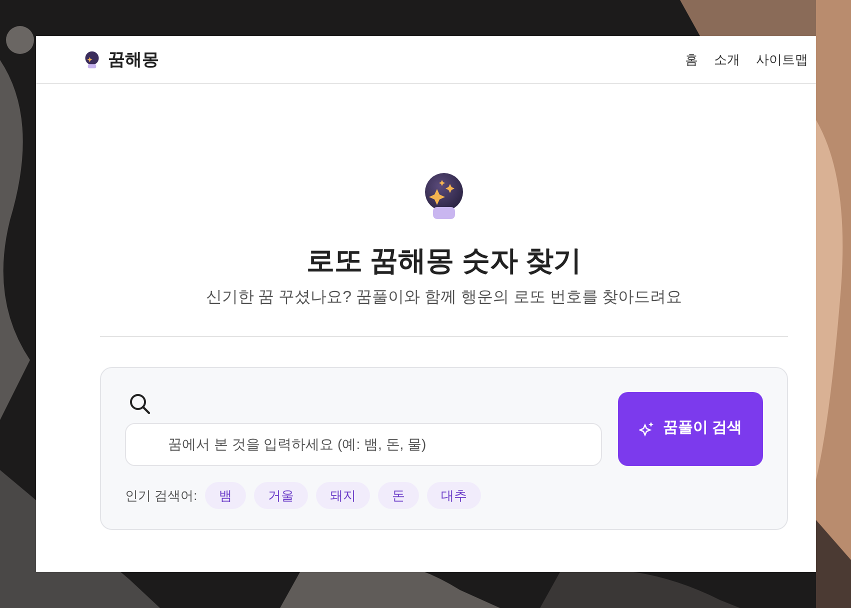 The width and height of the screenshot is (851, 608). Describe the element at coordinates (727, 60) in the screenshot. I see `nav-link: 소개` at that location.